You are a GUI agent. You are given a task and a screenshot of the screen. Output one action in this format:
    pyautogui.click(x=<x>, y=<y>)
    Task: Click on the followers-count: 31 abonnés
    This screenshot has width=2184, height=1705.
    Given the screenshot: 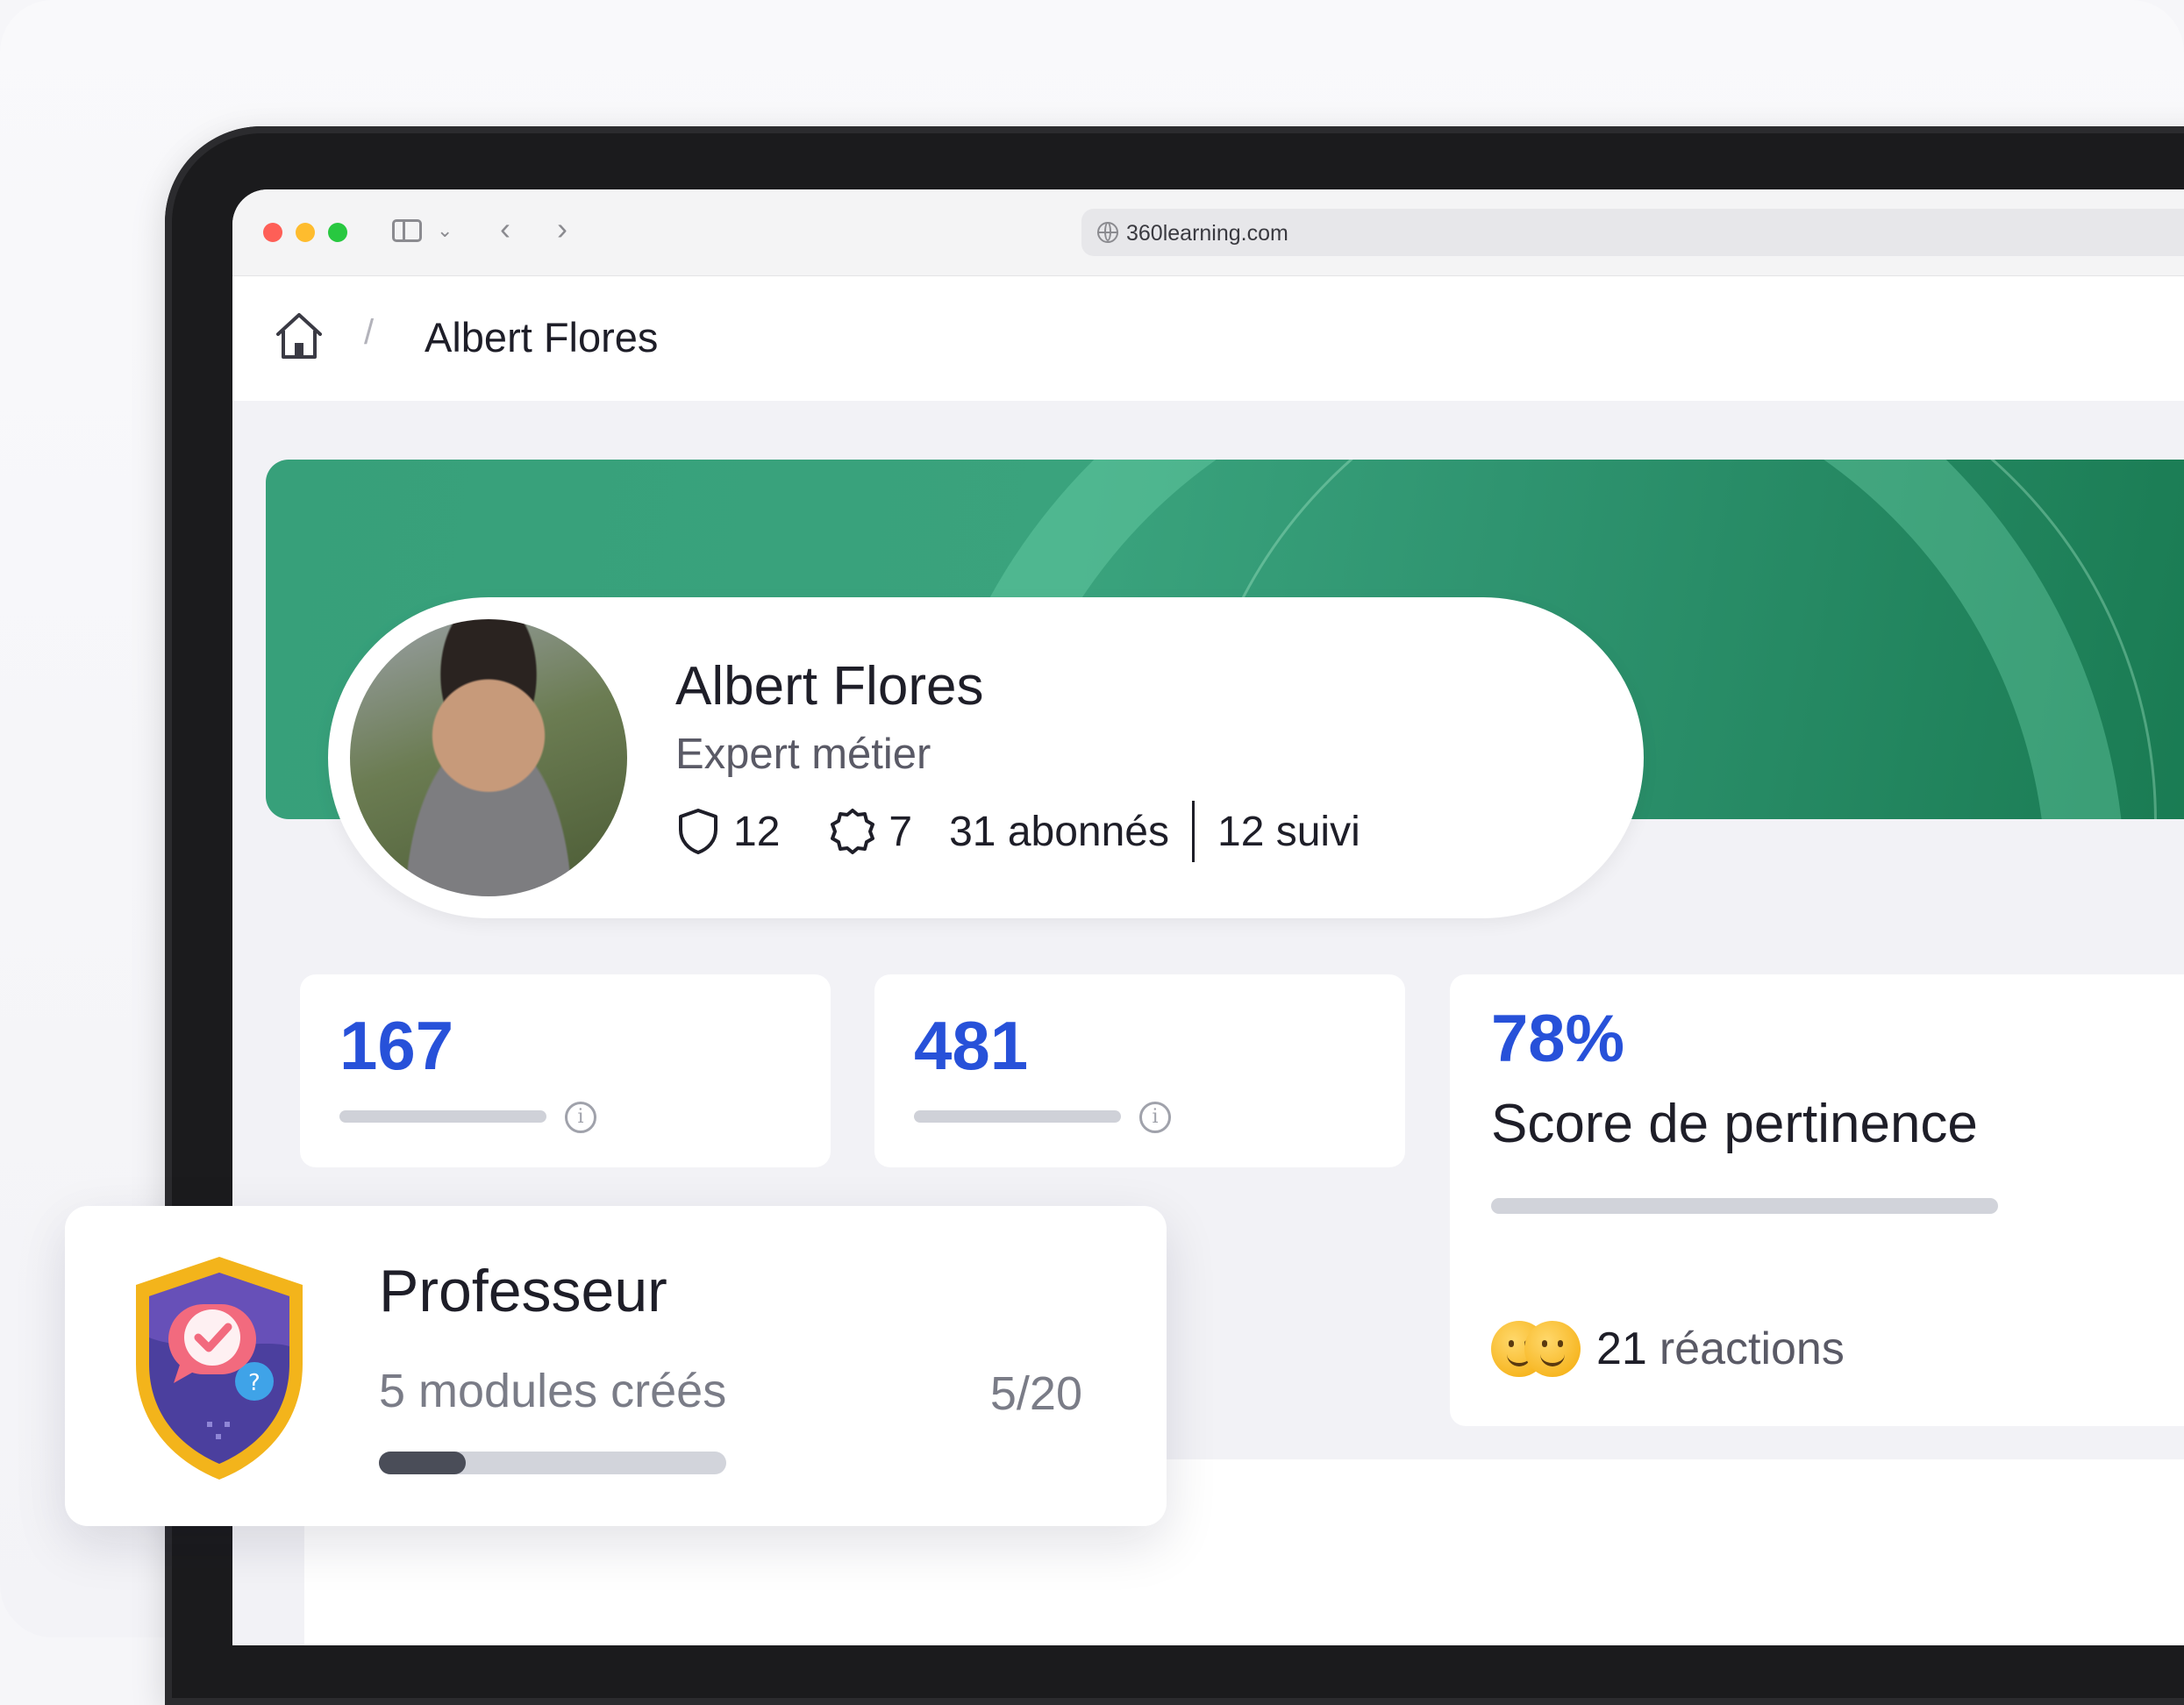 What is the action you would take?
    pyautogui.click(x=1059, y=832)
    